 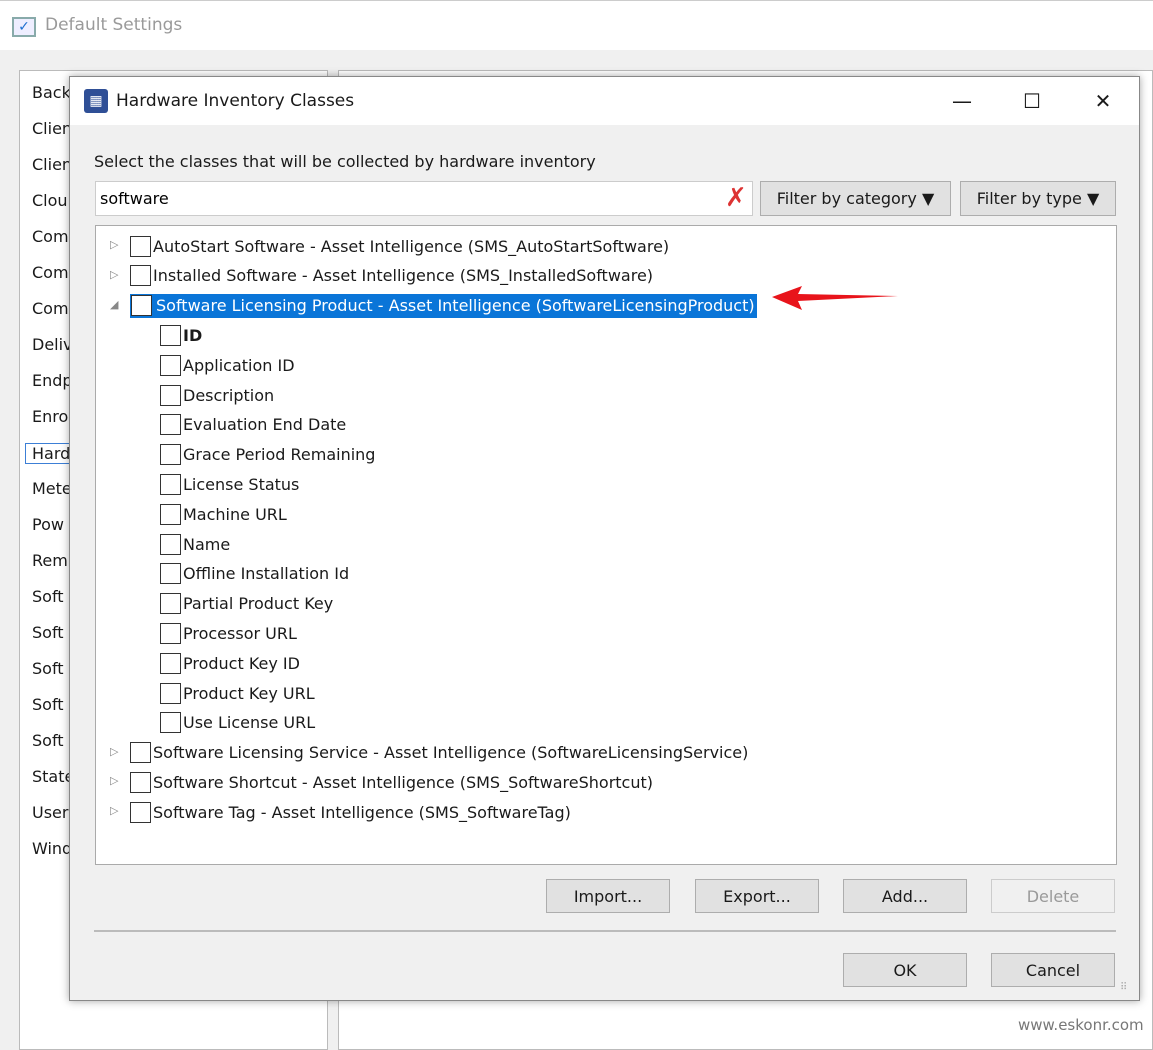 I want to click on maximize-button: ☐, so click(x=1032, y=101).